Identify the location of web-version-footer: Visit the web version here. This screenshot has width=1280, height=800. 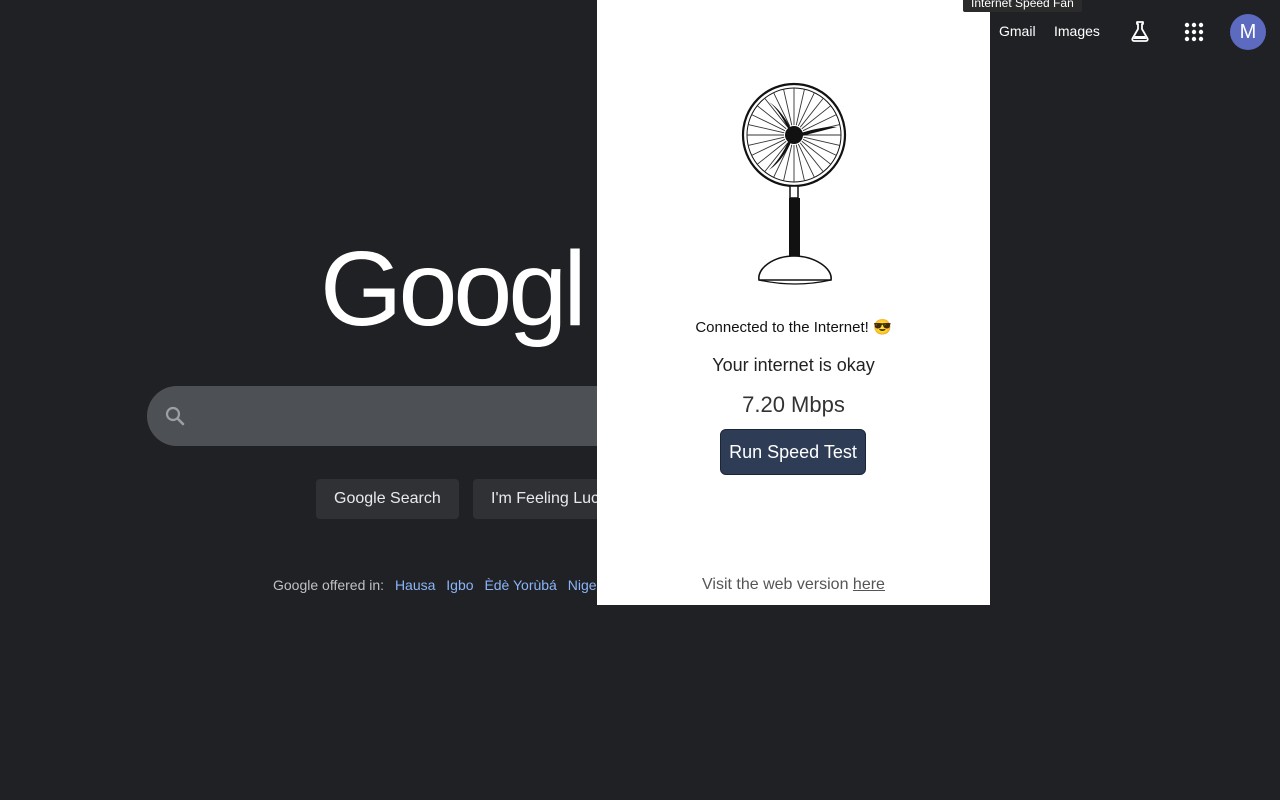
(793, 585).